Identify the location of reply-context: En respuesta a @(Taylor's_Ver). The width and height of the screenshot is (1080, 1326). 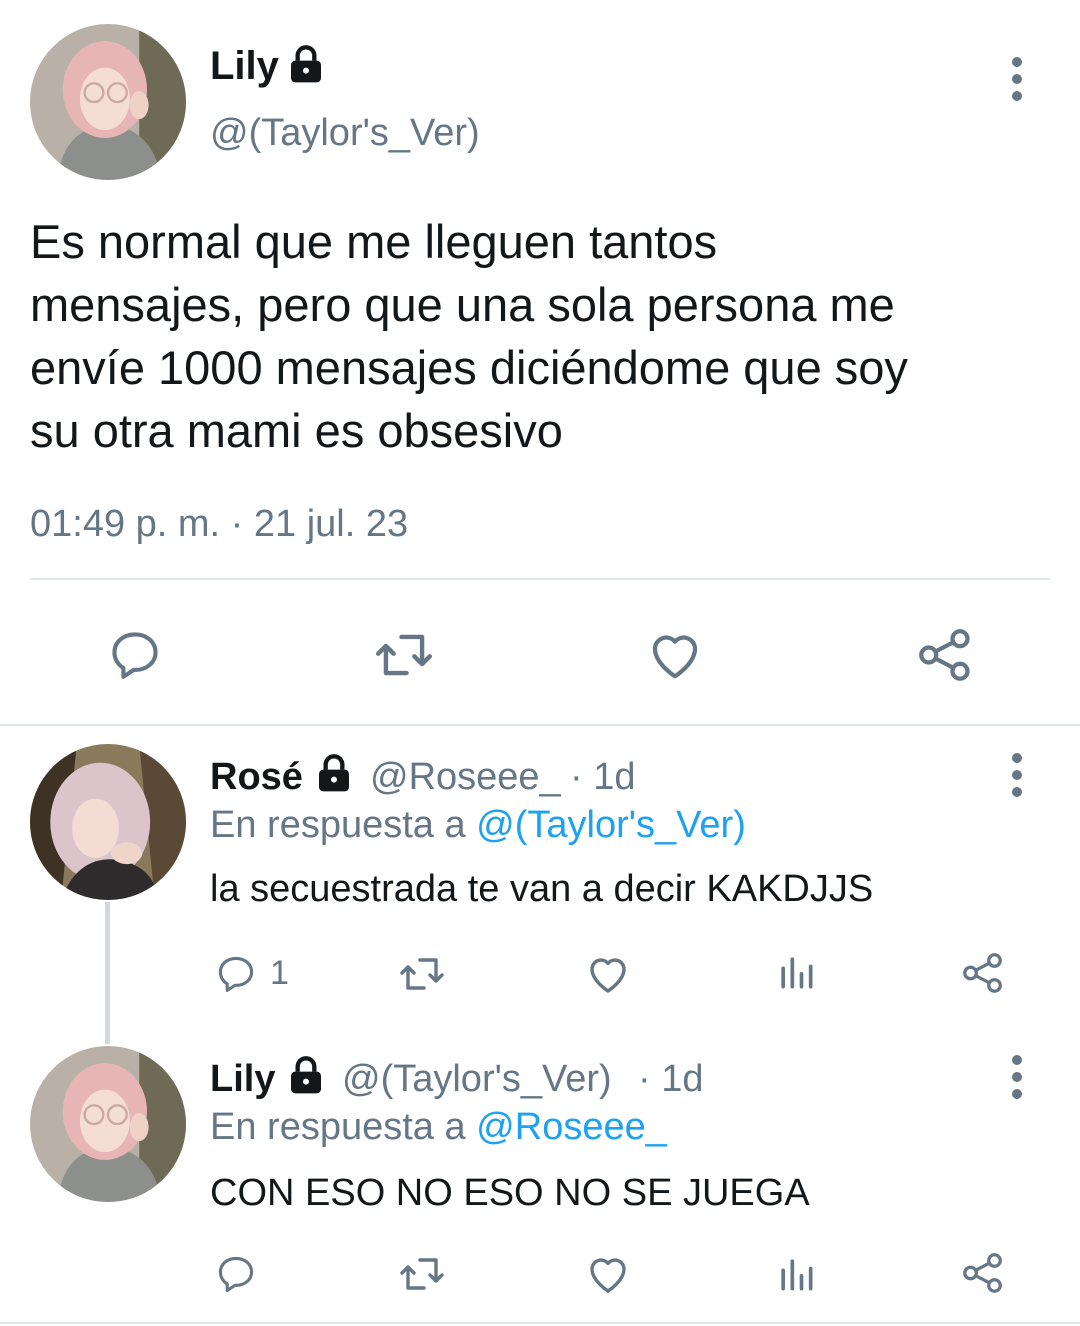
(478, 825).